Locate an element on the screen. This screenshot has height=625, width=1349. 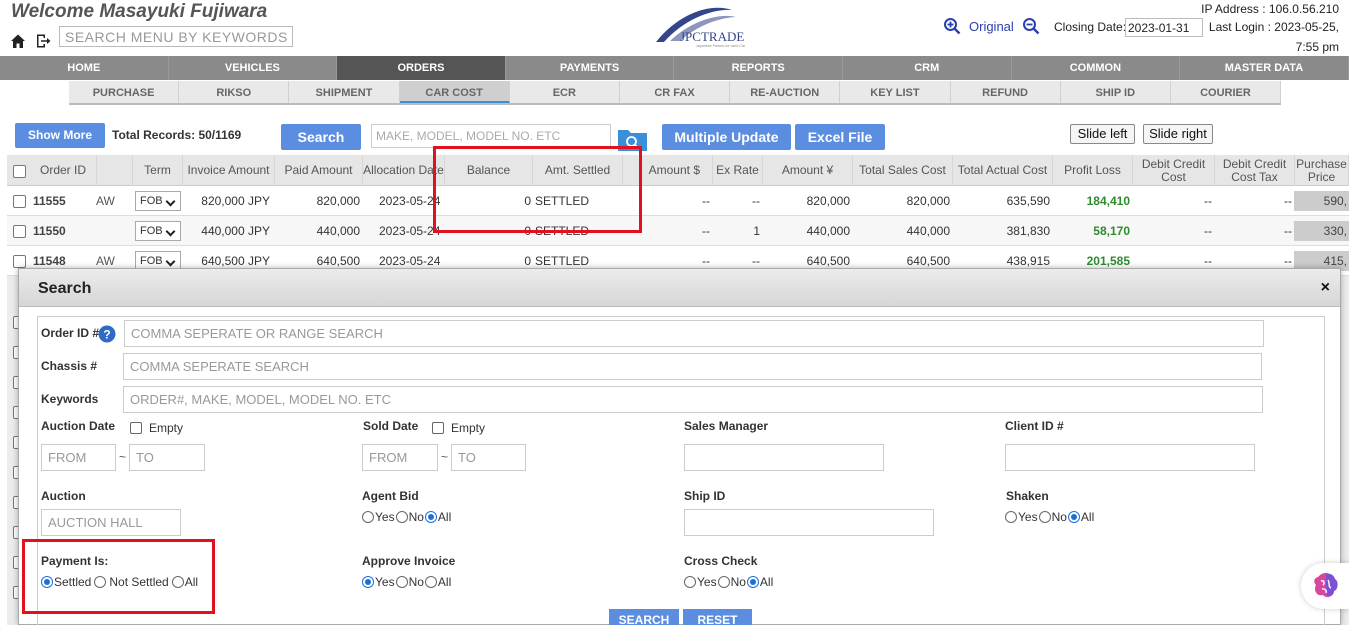
approve-invoice-no-radio is located at coordinates (401, 582).